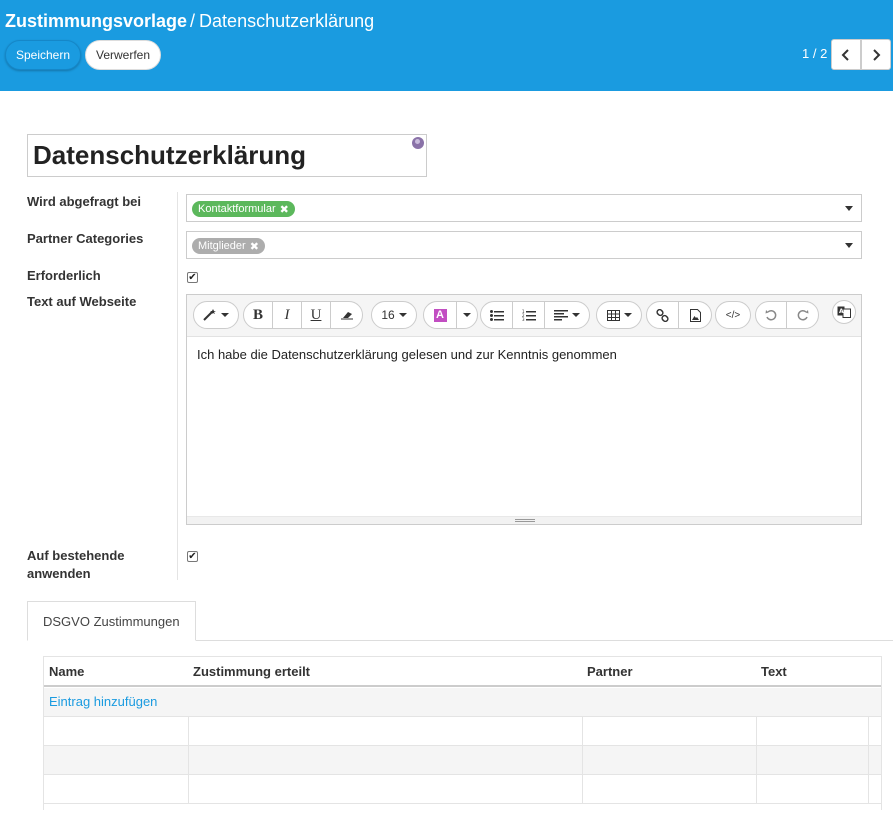 The height and width of the screenshot is (815, 893). I want to click on font-size-group: 16, so click(394, 315).